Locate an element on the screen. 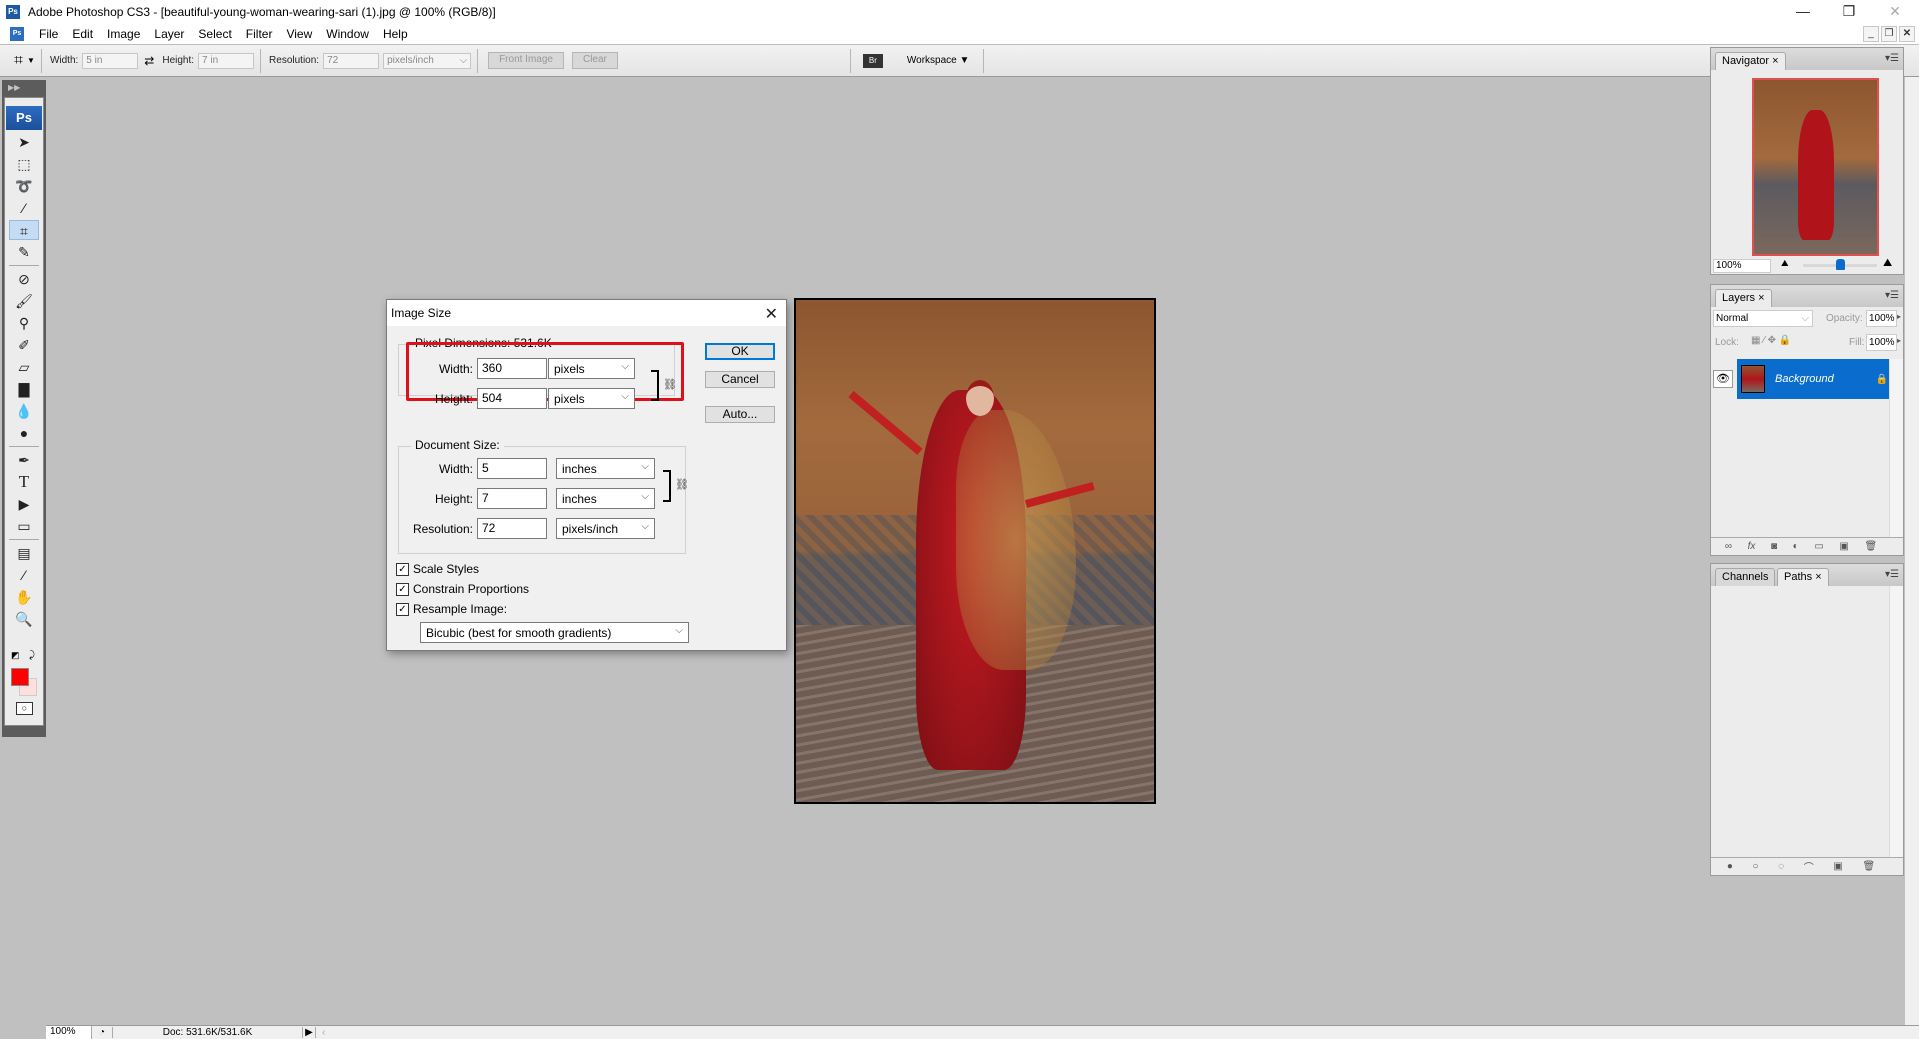  doc-restore-button: ❐ is located at coordinates (1889, 34).